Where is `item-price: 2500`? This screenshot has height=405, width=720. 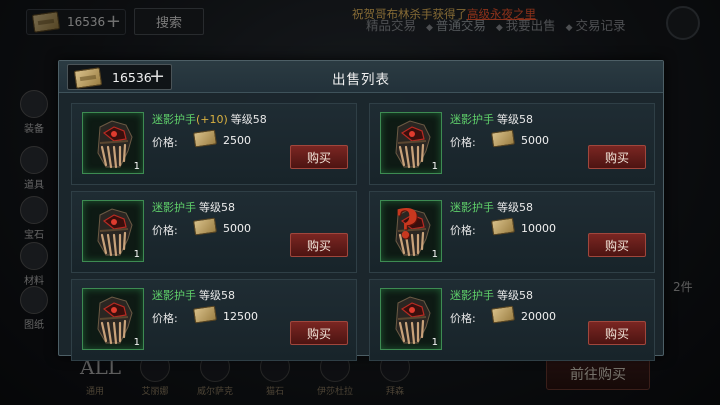 item-price: 2500 is located at coordinates (237, 140).